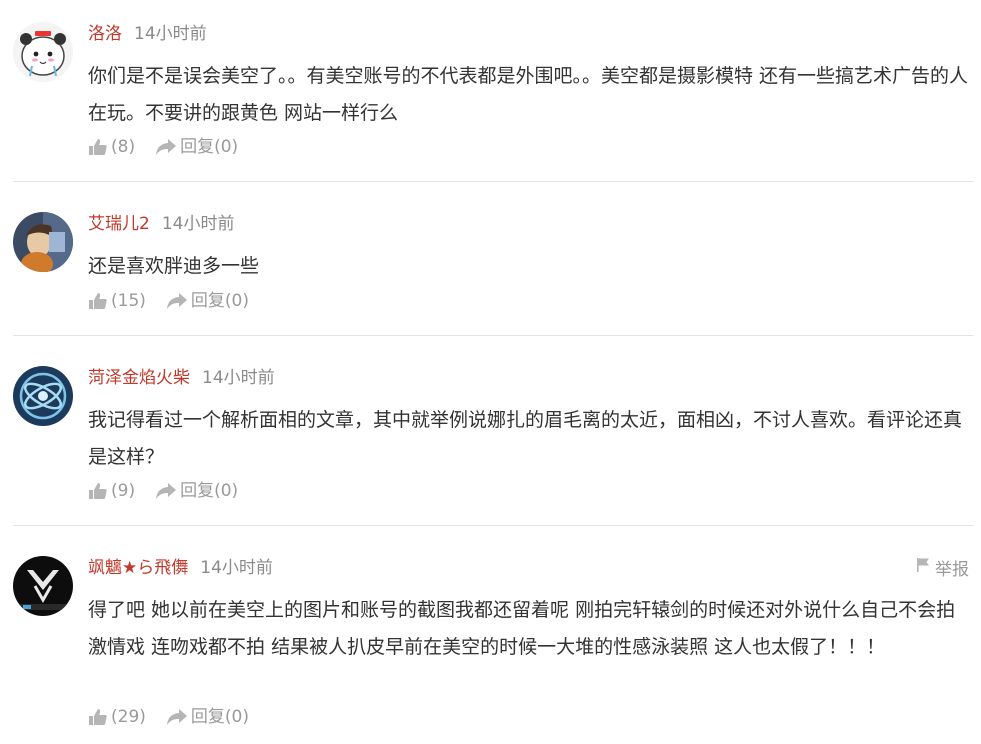  I want to click on comment-meta: 菏泽金焰火柴 14小时前, so click(181, 378).